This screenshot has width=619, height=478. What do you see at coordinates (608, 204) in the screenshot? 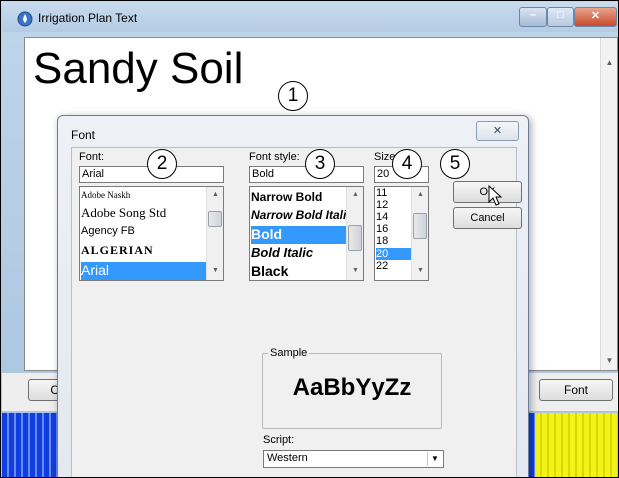
I see `text-area-scrollbar: ▲ ▼` at bounding box center [608, 204].